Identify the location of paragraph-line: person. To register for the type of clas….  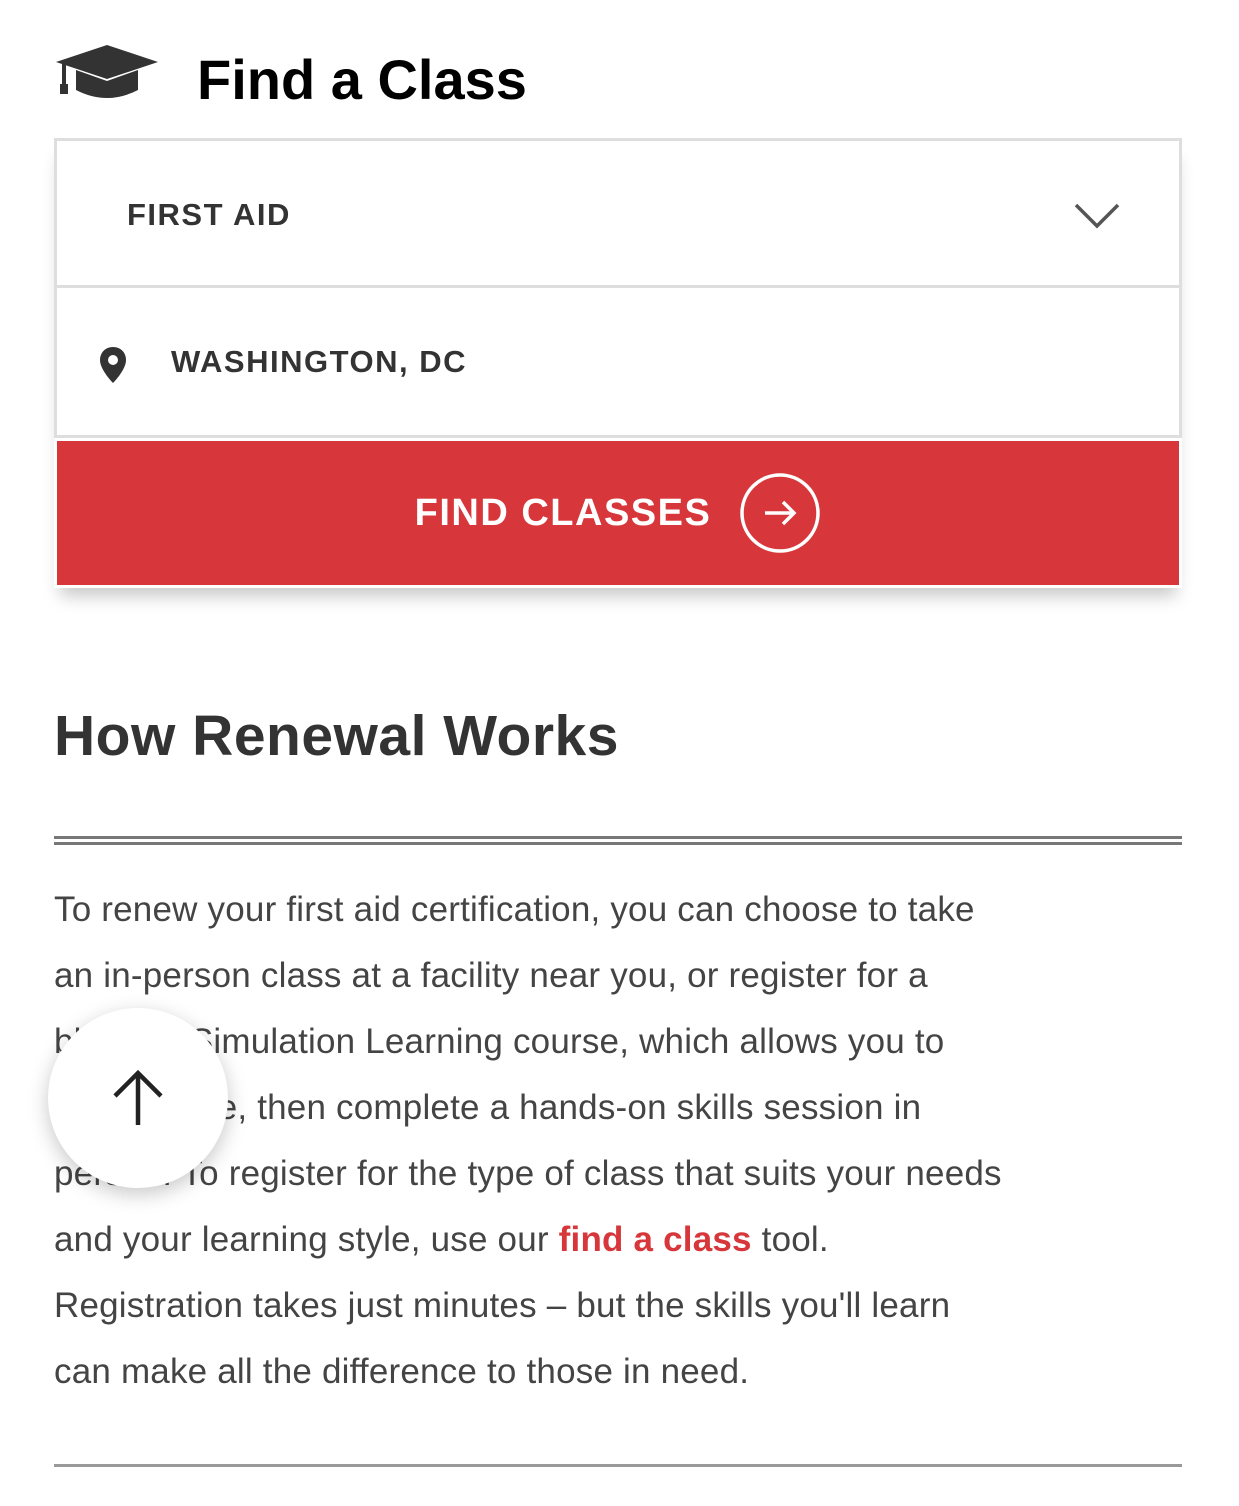
(528, 1173).